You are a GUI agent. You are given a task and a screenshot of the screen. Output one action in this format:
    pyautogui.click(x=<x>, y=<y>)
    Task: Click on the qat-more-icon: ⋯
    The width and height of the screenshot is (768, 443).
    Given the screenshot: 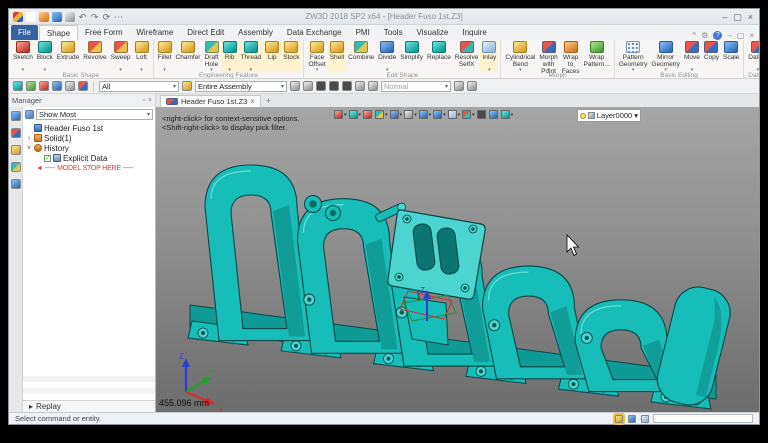 What is the action you would take?
    pyautogui.click(x=118, y=17)
    